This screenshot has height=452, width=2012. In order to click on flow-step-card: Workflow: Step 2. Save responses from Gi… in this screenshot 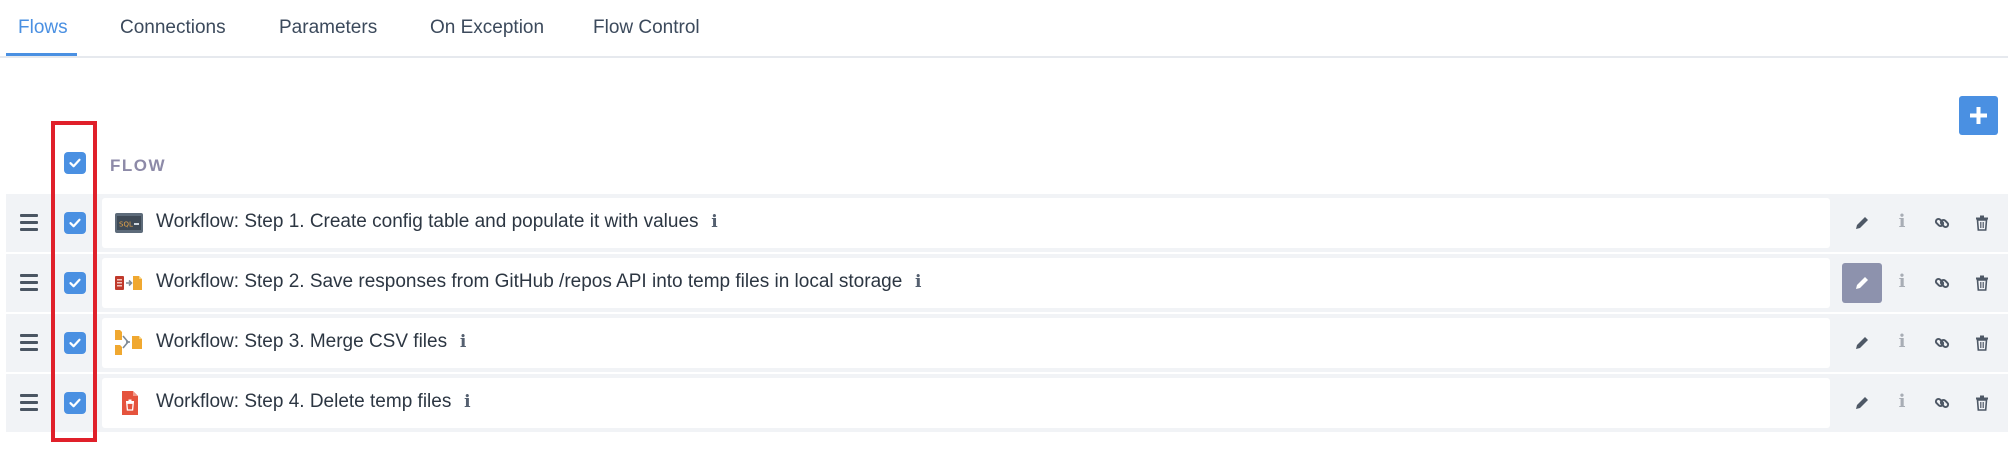, I will do `click(966, 283)`.